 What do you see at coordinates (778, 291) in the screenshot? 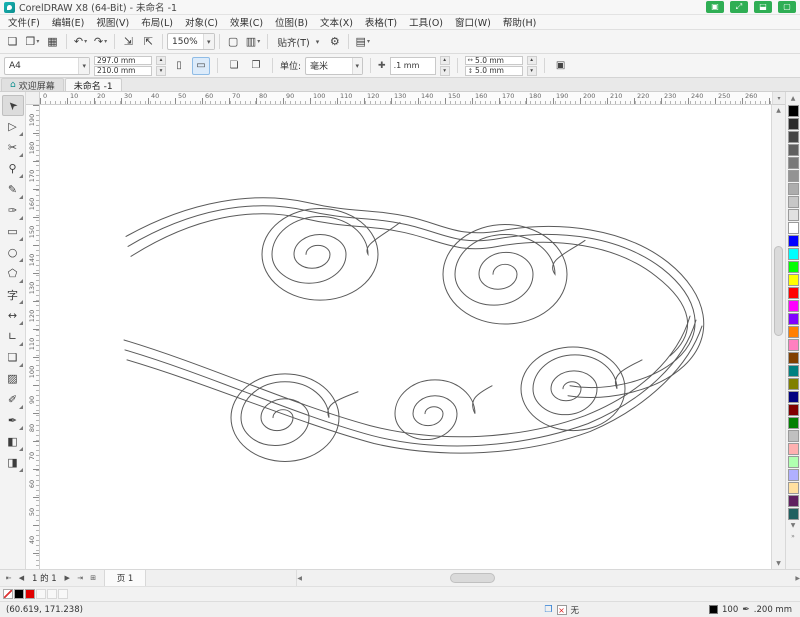
I see `vertical-scroll-thumb` at bounding box center [778, 291].